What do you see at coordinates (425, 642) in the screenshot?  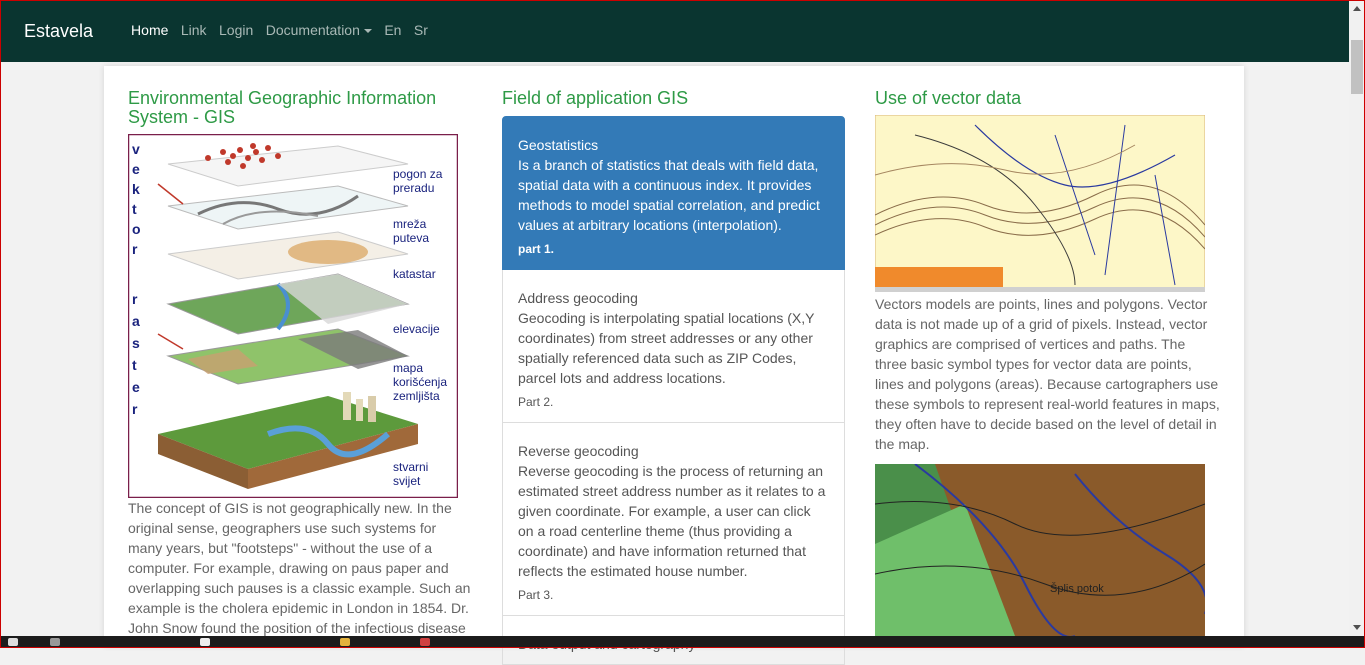 I see `browser-icon` at bounding box center [425, 642].